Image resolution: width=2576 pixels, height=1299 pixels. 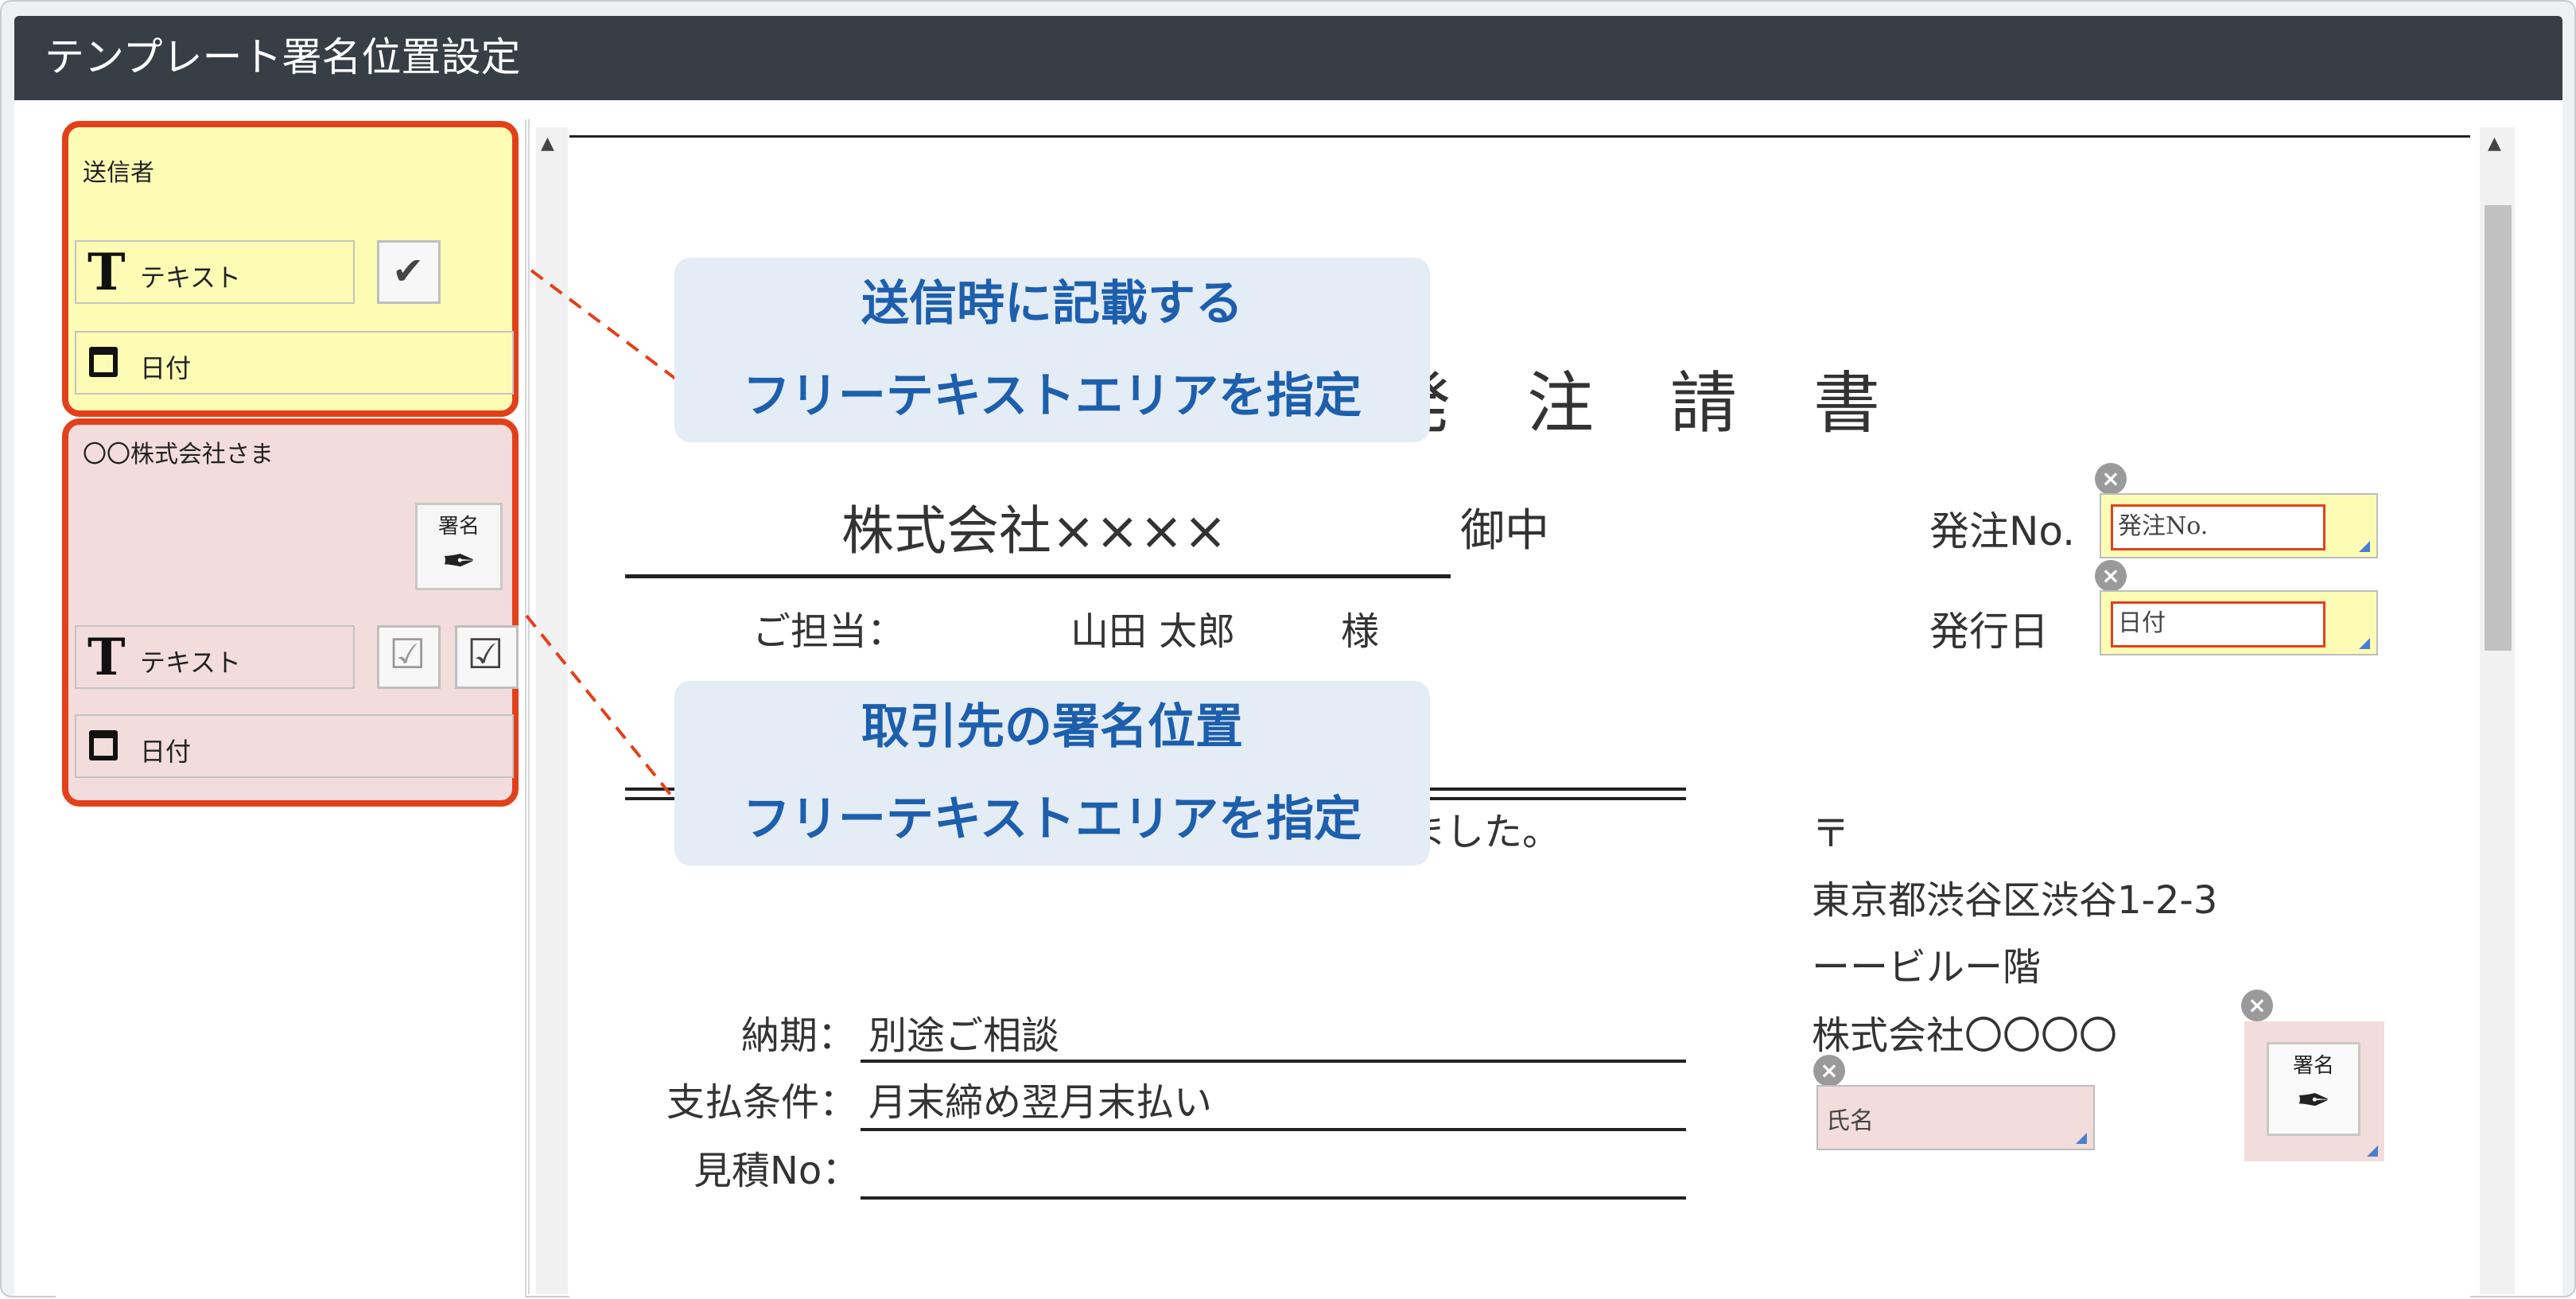 What do you see at coordinates (604, 325) in the screenshot?
I see `connector-top` at bounding box center [604, 325].